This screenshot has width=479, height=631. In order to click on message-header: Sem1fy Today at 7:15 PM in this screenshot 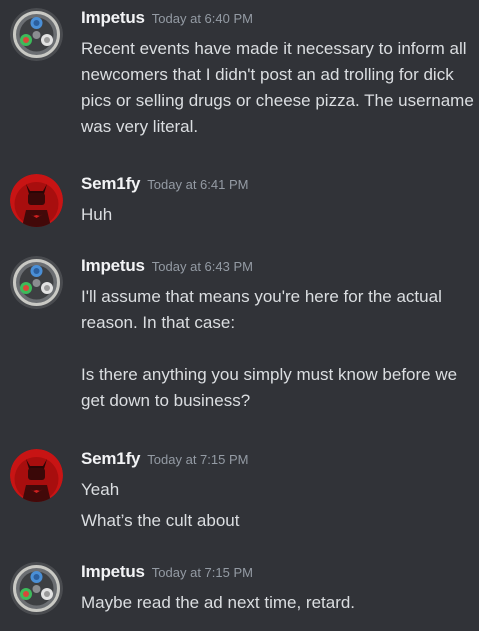, I will do `click(164, 459)`.